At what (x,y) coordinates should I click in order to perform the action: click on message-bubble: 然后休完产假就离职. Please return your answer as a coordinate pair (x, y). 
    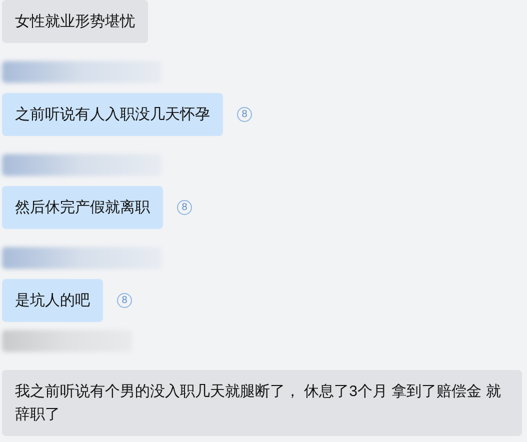
    Looking at the image, I should click on (82, 207).